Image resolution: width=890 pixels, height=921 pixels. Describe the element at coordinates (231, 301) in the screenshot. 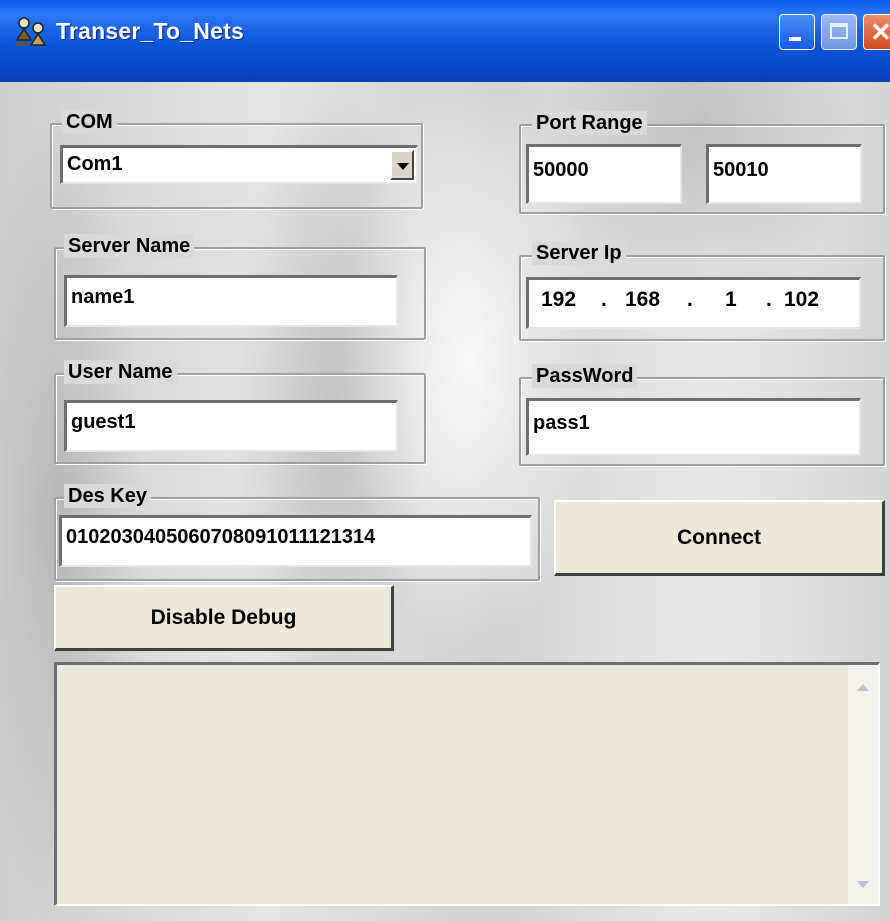

I see `server-name-input: name1` at that location.